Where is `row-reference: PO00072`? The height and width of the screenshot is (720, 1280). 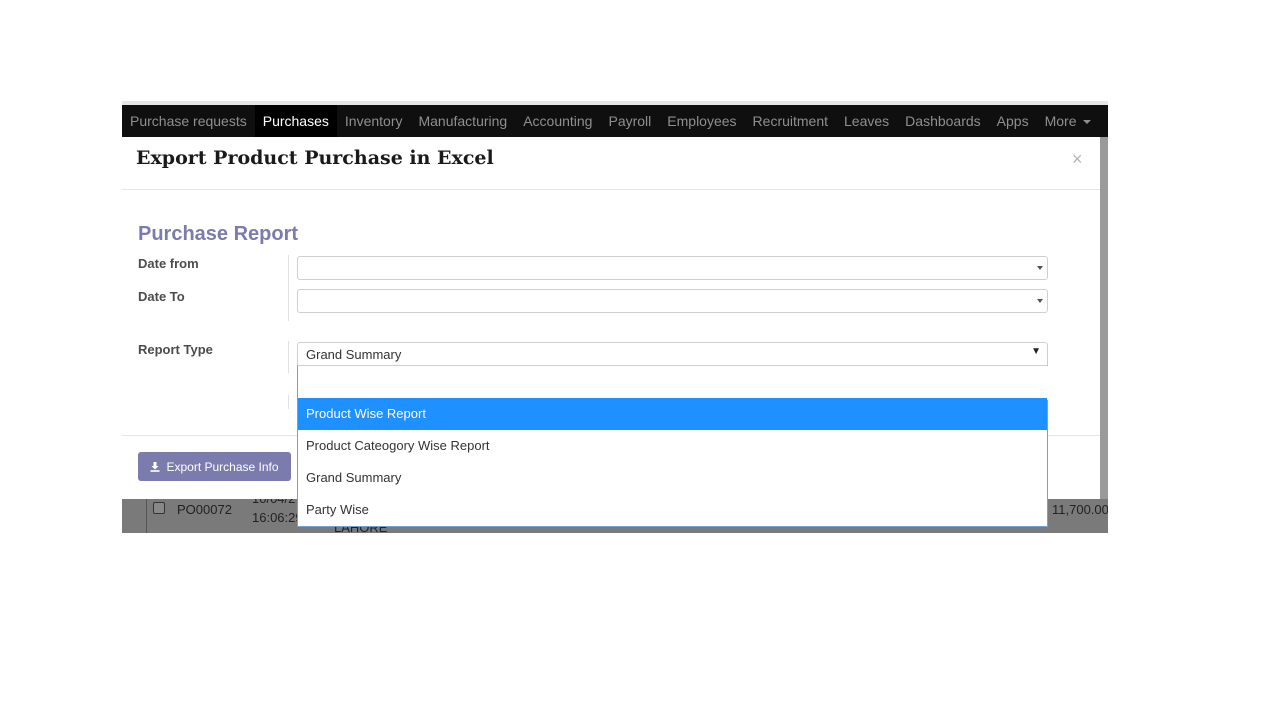 row-reference: PO00072 is located at coordinates (204, 509).